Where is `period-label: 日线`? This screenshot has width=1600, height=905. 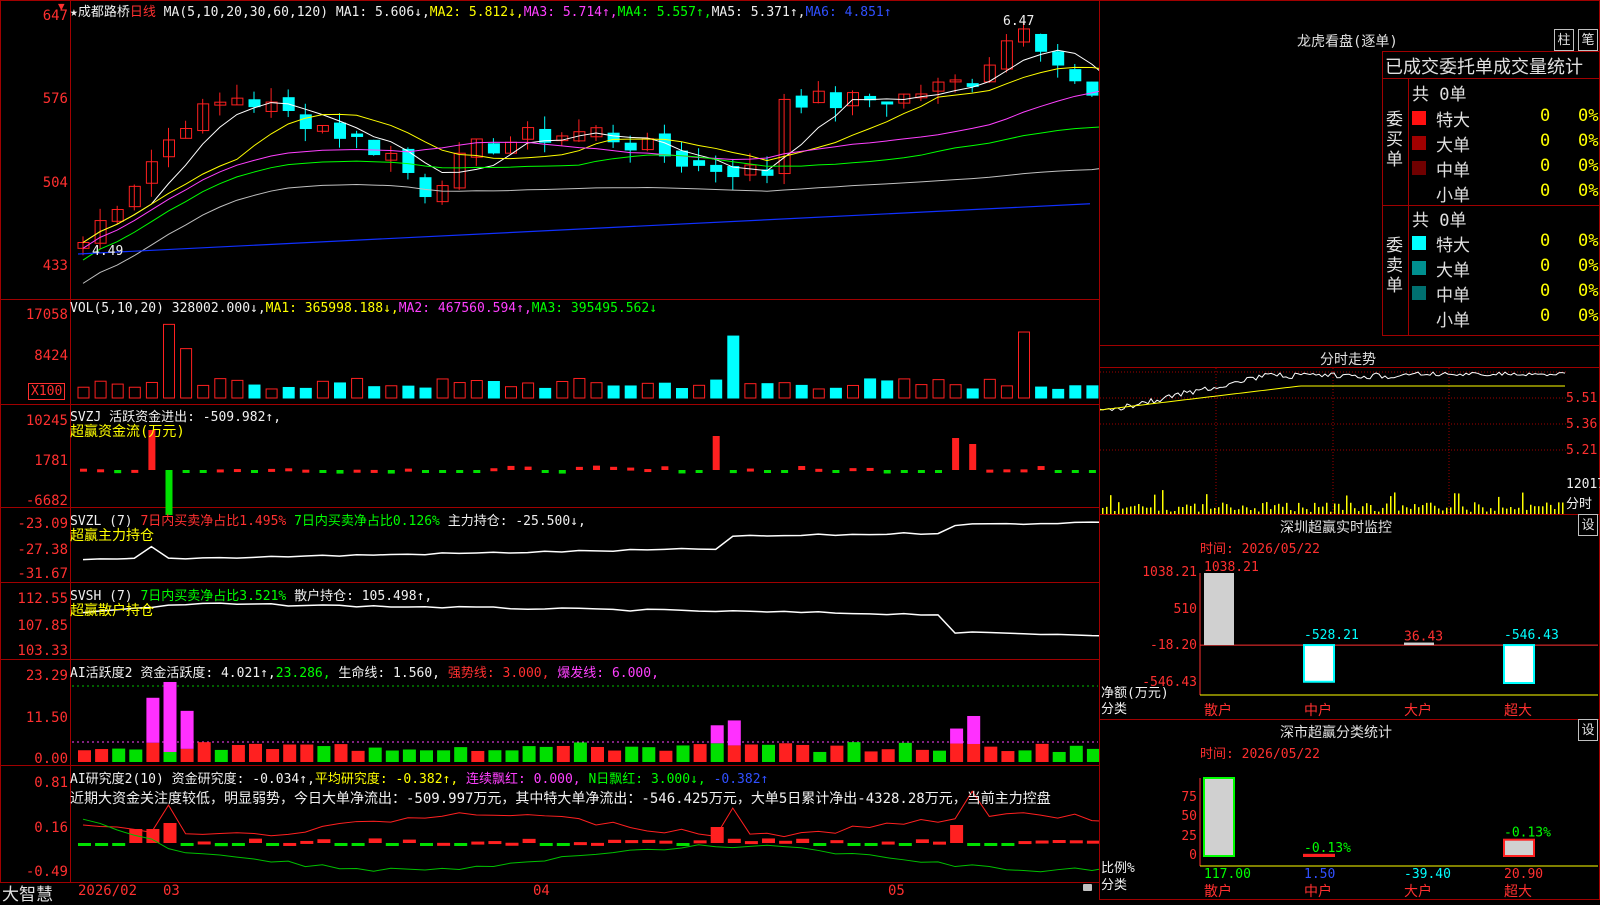 period-label: 日线 is located at coordinates (143, 12).